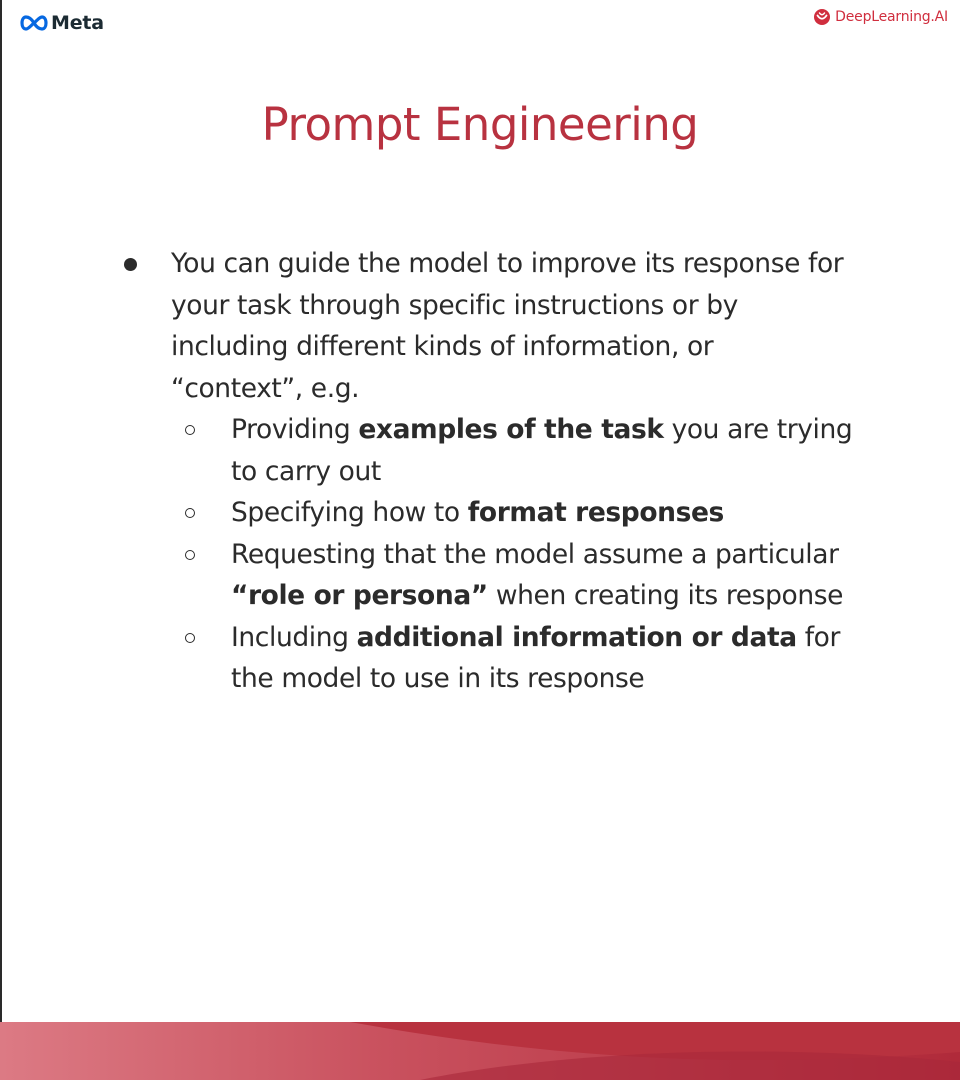 The image size is (960, 1080). Describe the element at coordinates (822, 17) in the screenshot. I see `deeplearning-smile-icon` at that location.